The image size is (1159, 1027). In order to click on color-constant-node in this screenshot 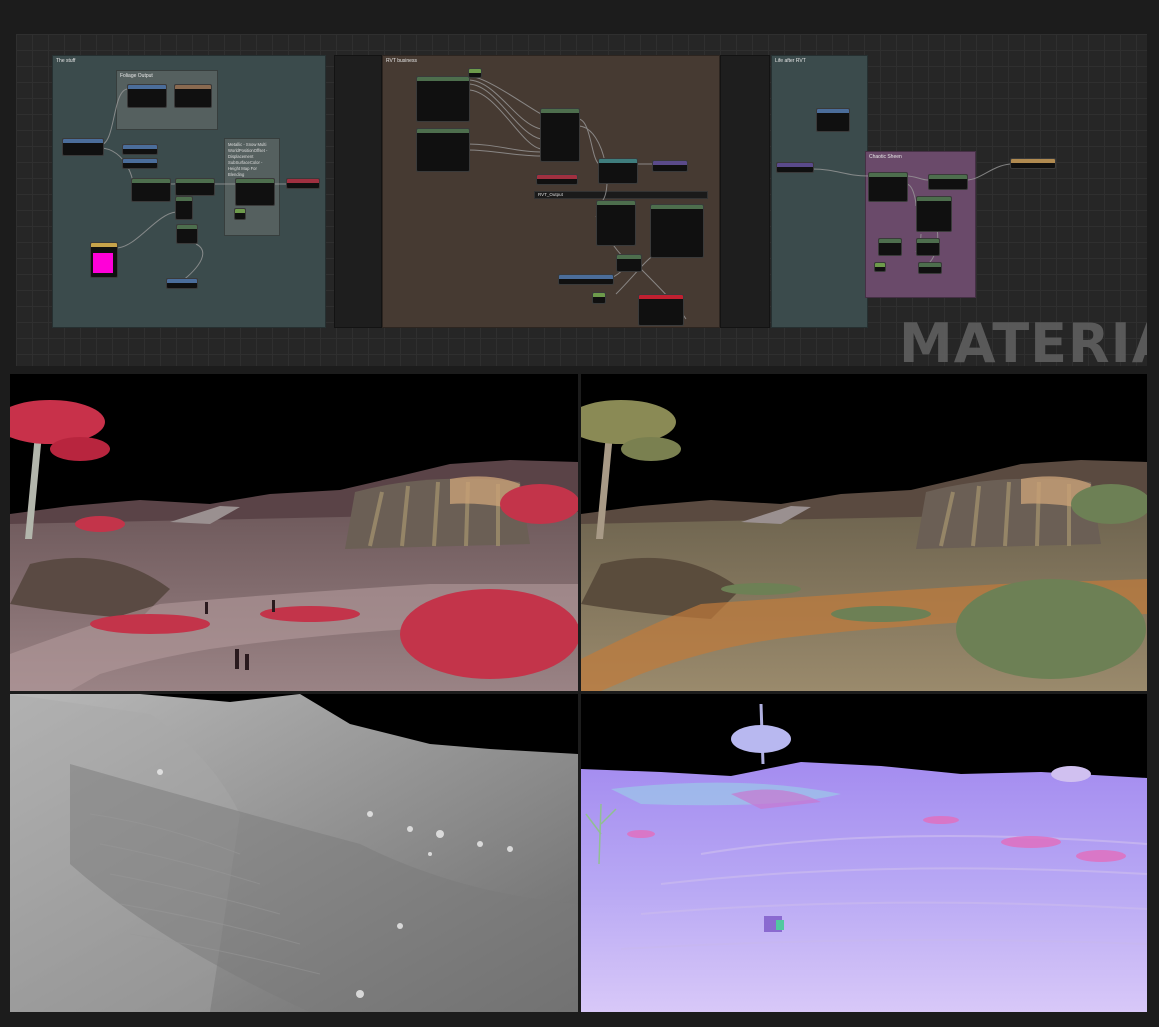, I will do `click(104, 260)`.